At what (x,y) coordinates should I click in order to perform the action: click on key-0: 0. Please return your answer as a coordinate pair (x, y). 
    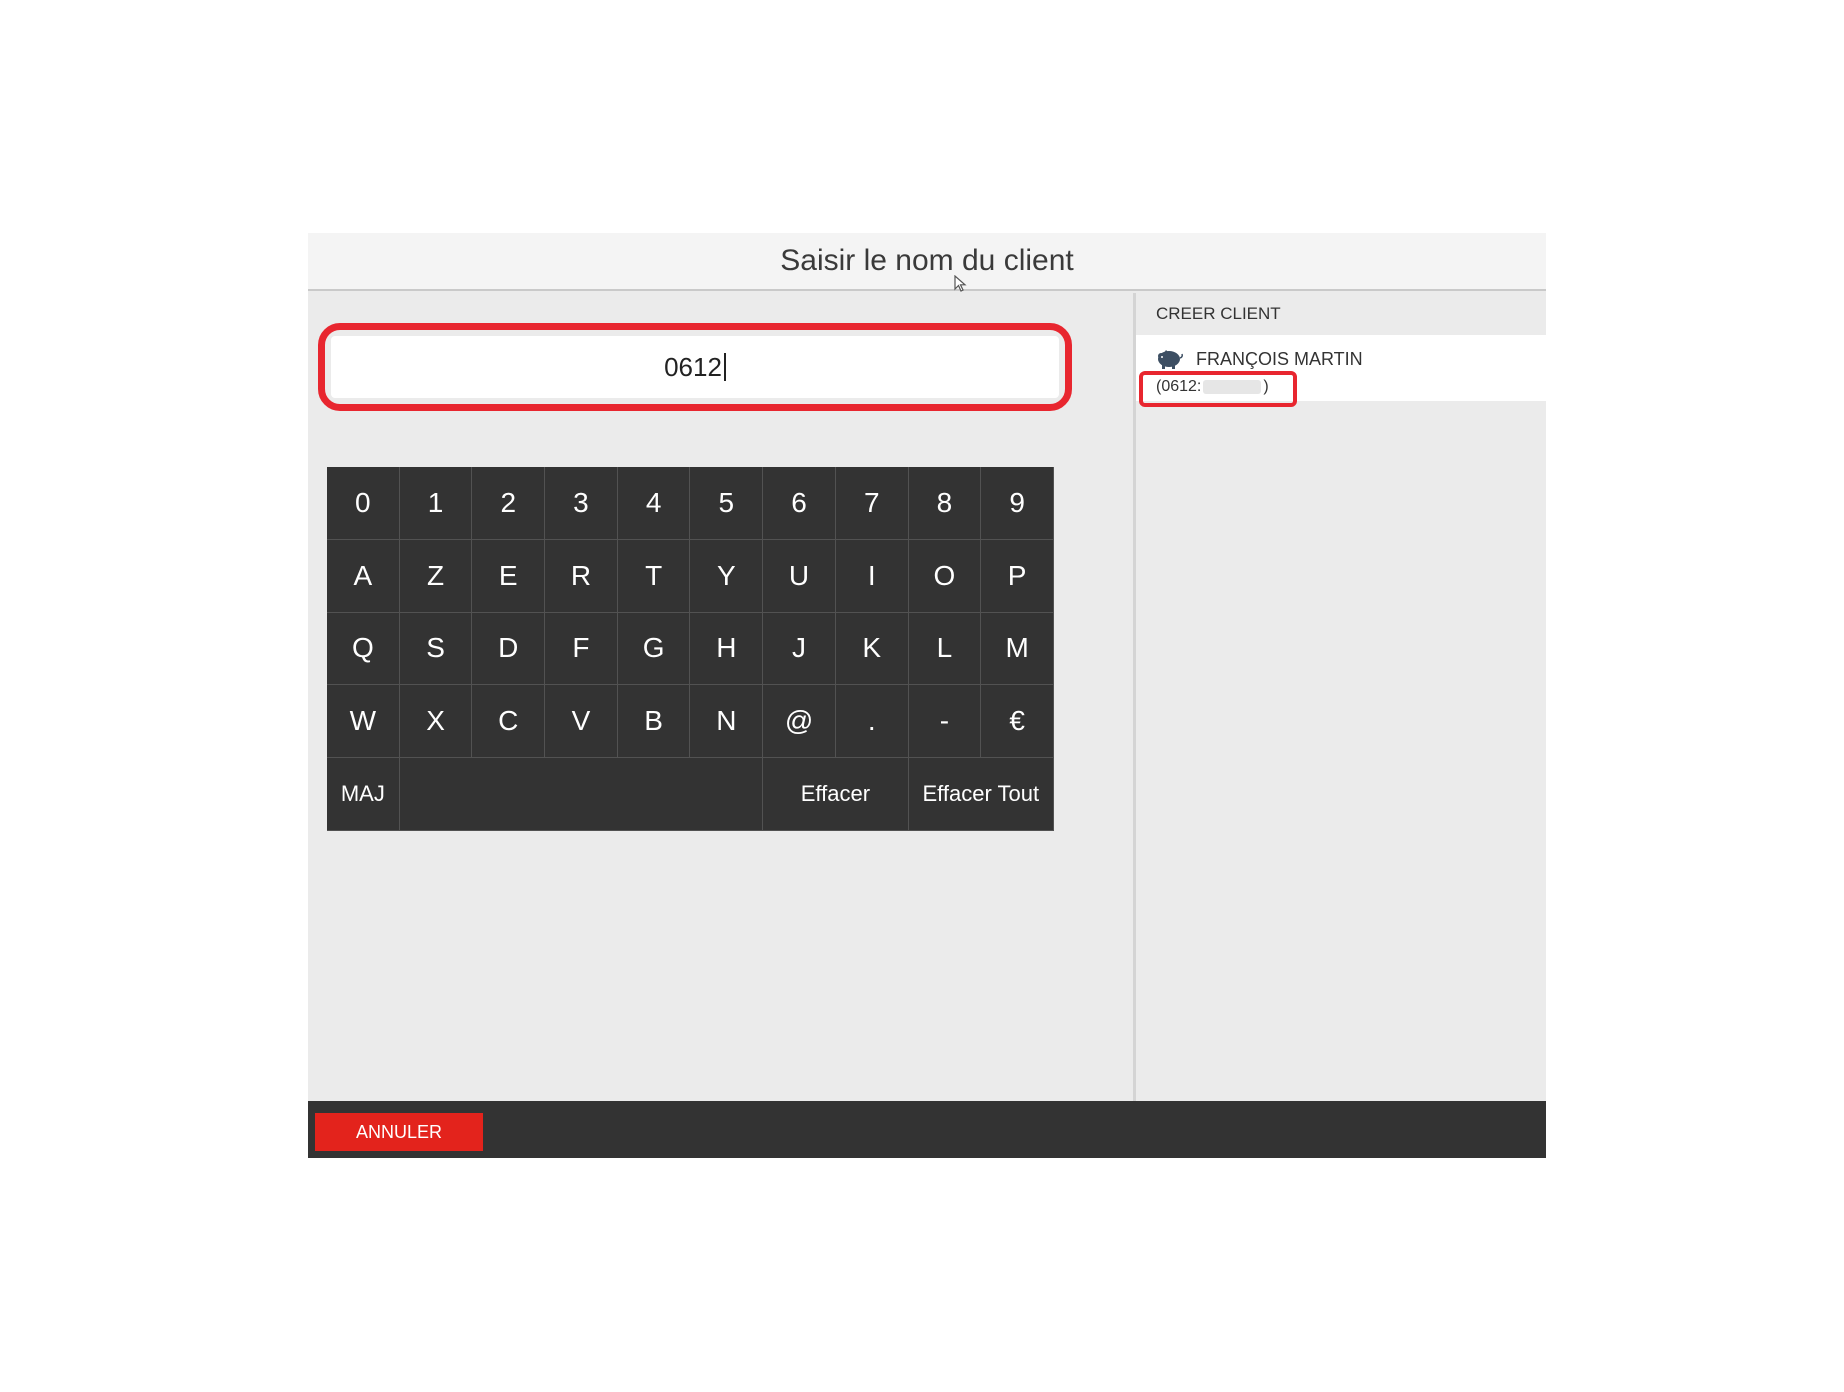
    Looking at the image, I should click on (363, 503).